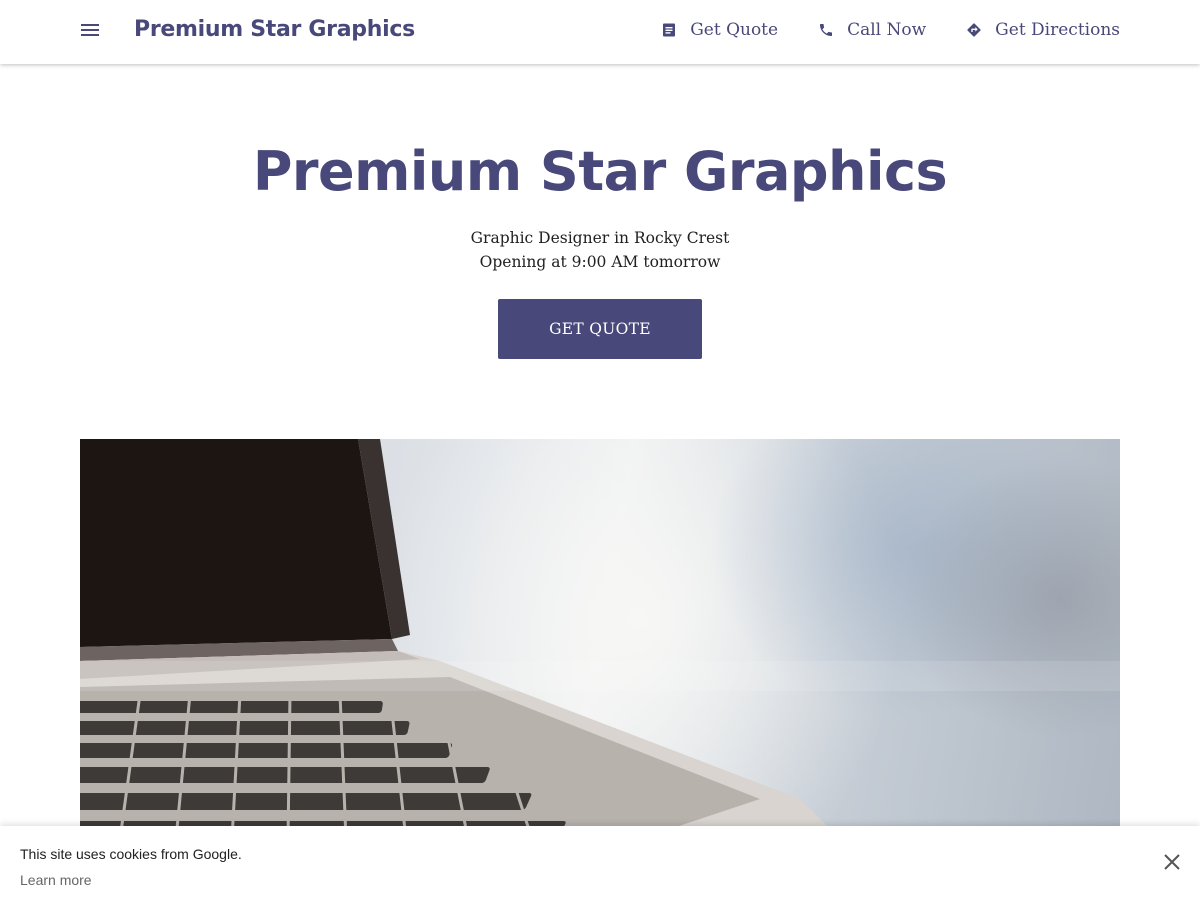  Describe the element at coordinates (1057, 30) in the screenshot. I see `nav-get-directions-label: Get Directions` at that location.